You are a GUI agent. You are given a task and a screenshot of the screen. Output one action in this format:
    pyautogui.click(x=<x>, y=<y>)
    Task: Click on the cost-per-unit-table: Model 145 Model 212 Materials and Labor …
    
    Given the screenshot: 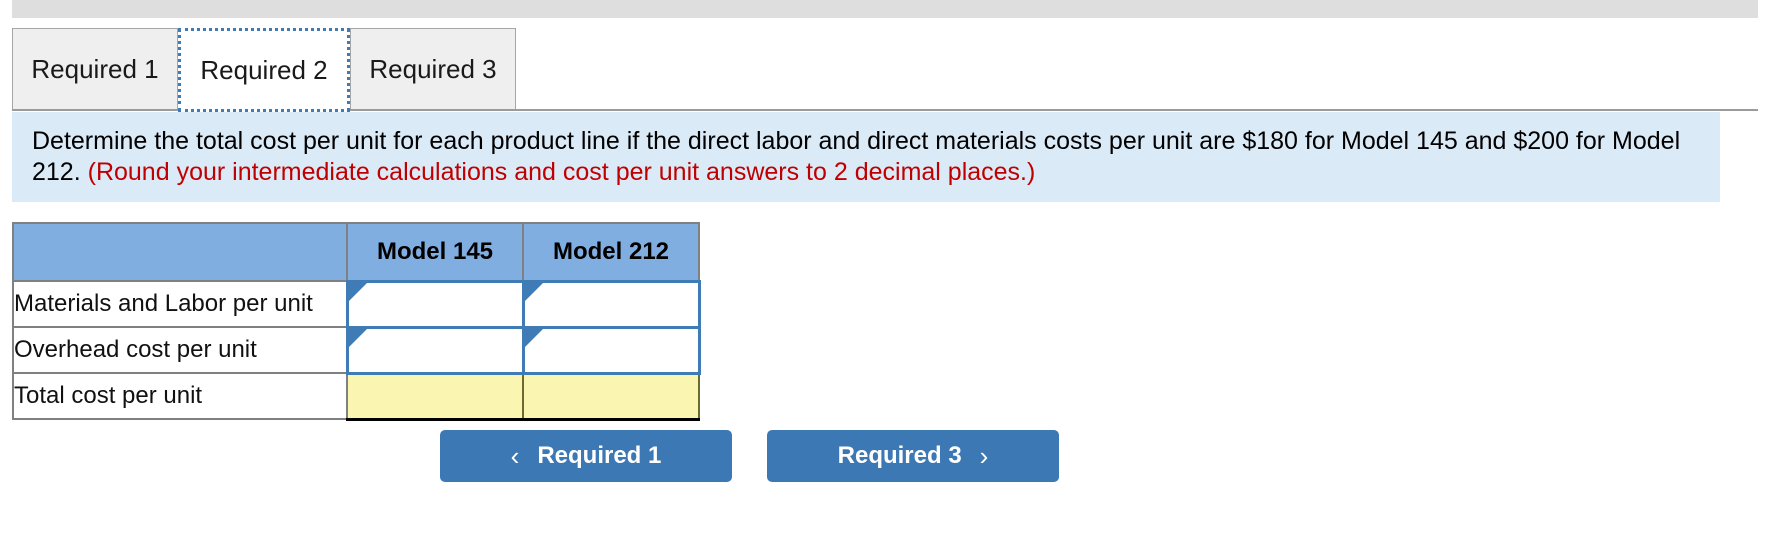 What is the action you would take?
    pyautogui.click(x=356, y=321)
    